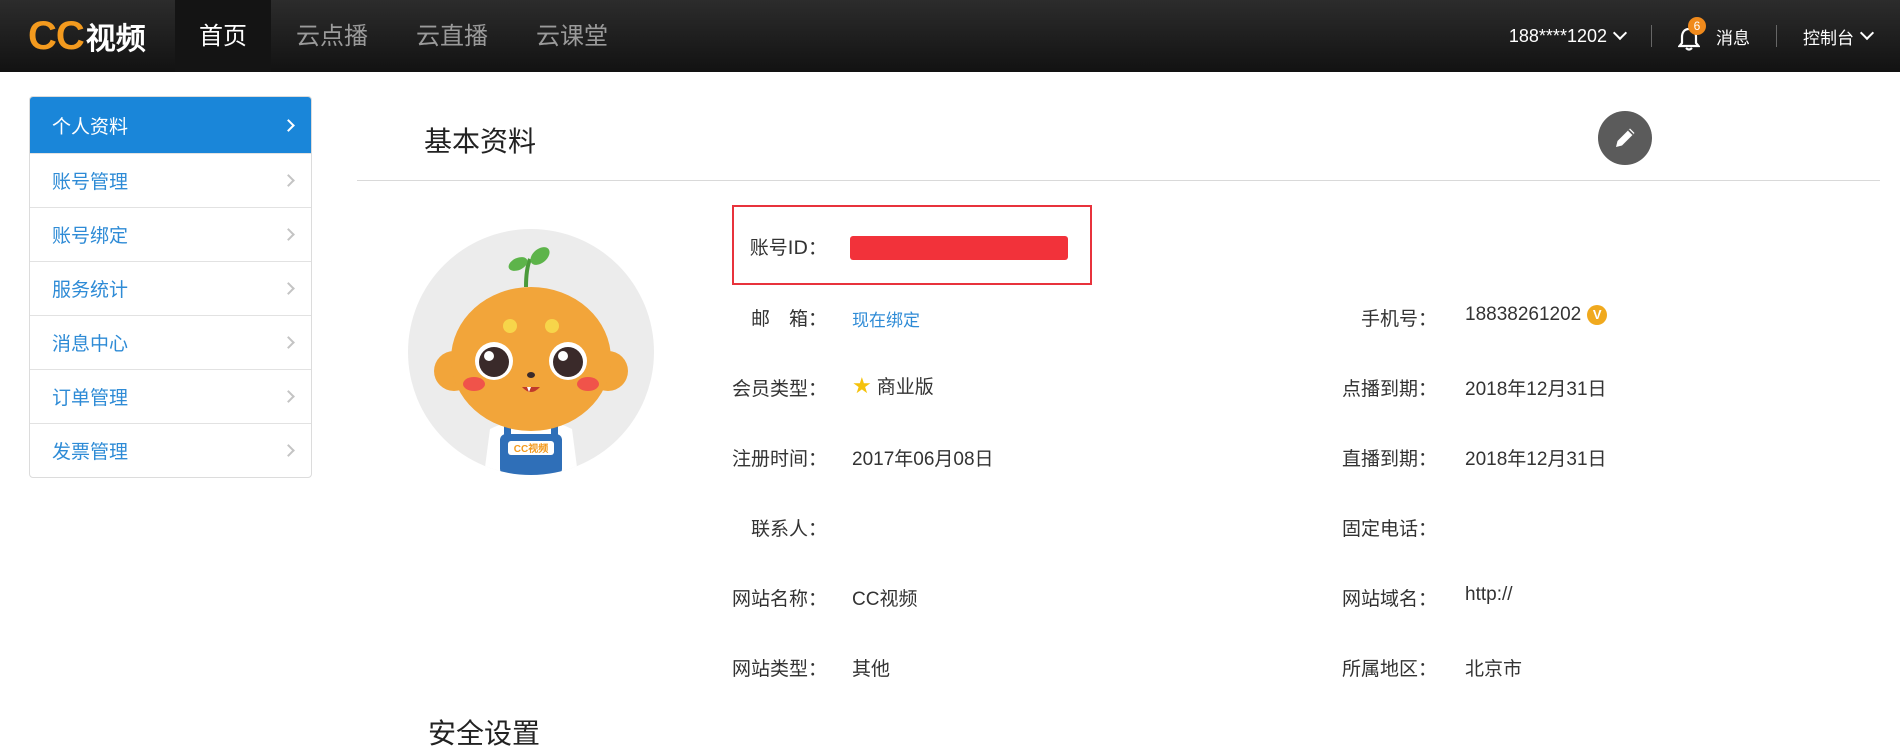  What do you see at coordinates (170, 180) in the screenshot?
I see `sidebar-item-account-management: 账号管理` at bounding box center [170, 180].